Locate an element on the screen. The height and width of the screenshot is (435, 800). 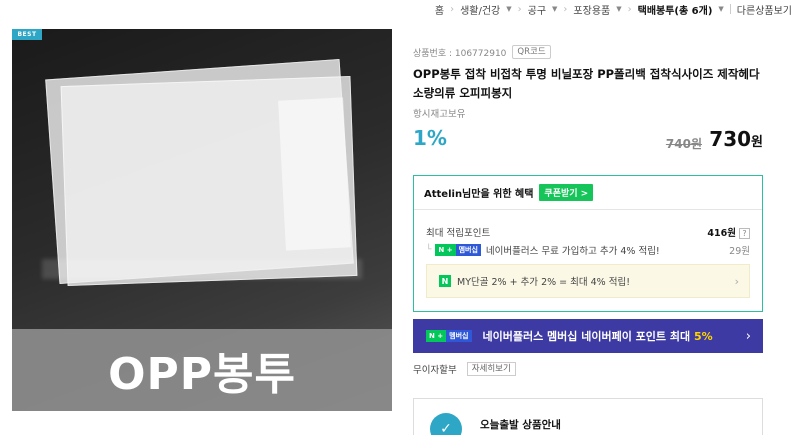
naverplus-text: 네이버플러스 무료 가입하고 추가 4% 적립! is located at coordinates (572, 251).